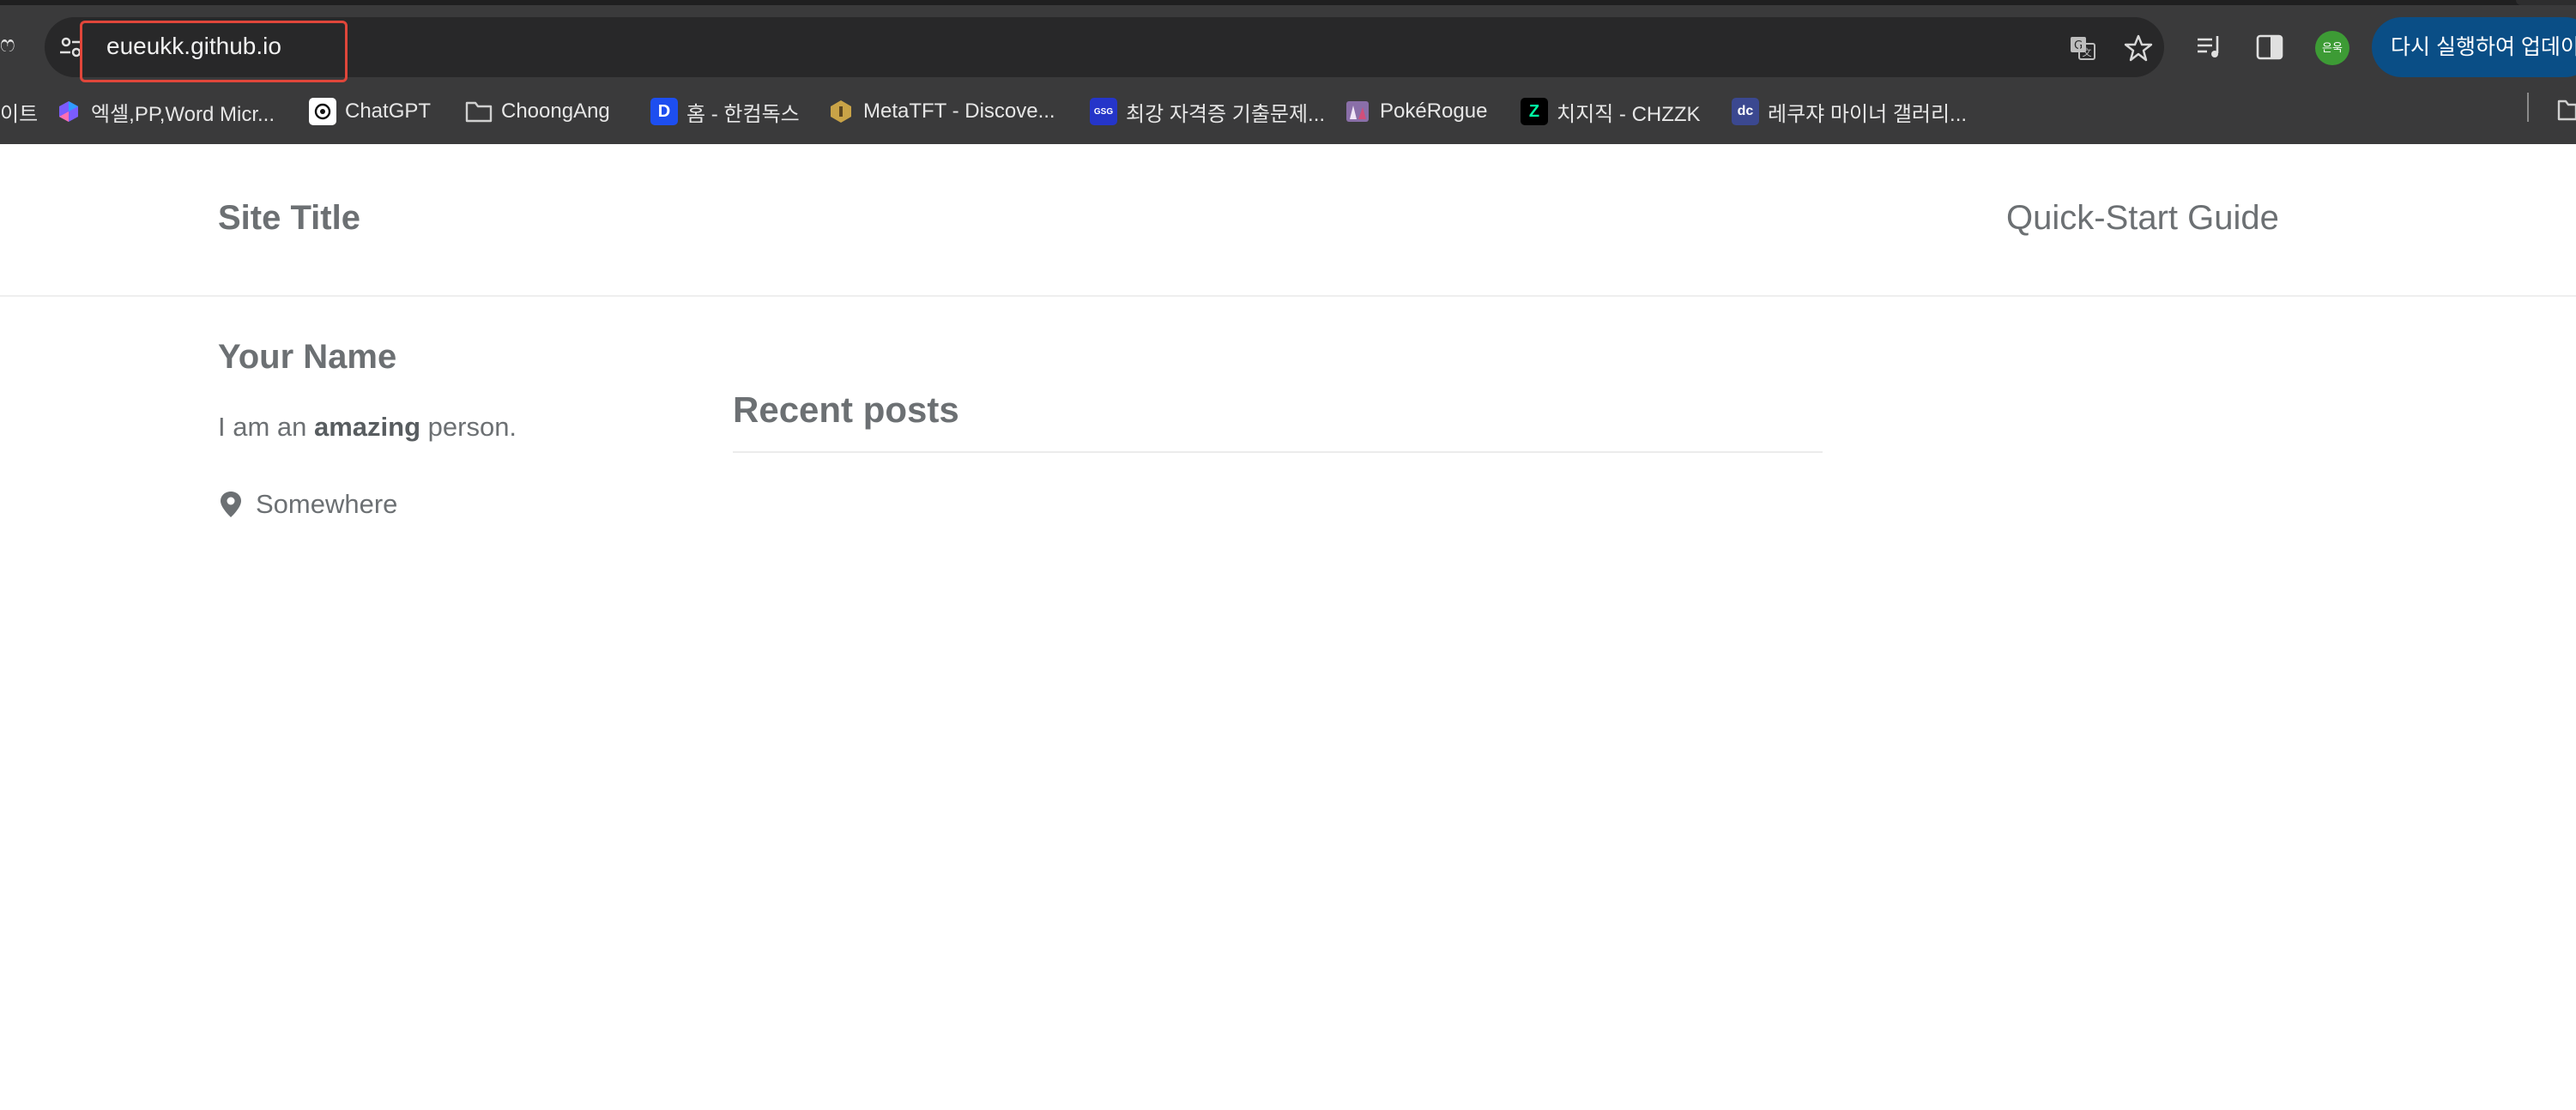  I want to click on bookmark-label: ChatGPT, so click(388, 112).